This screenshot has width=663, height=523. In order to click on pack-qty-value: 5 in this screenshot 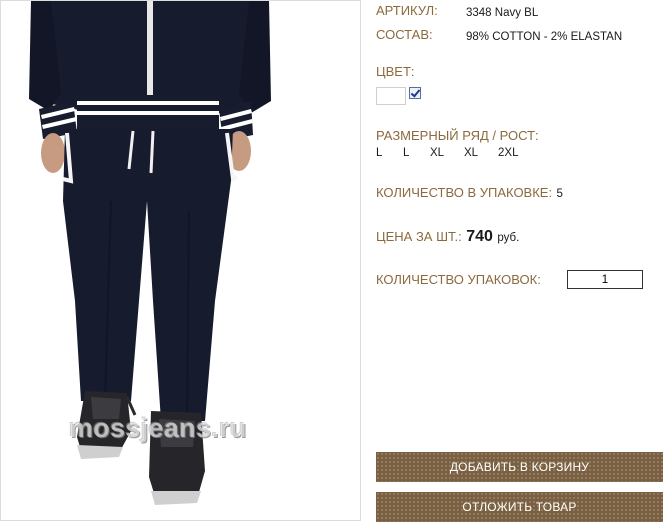, I will do `click(559, 194)`.